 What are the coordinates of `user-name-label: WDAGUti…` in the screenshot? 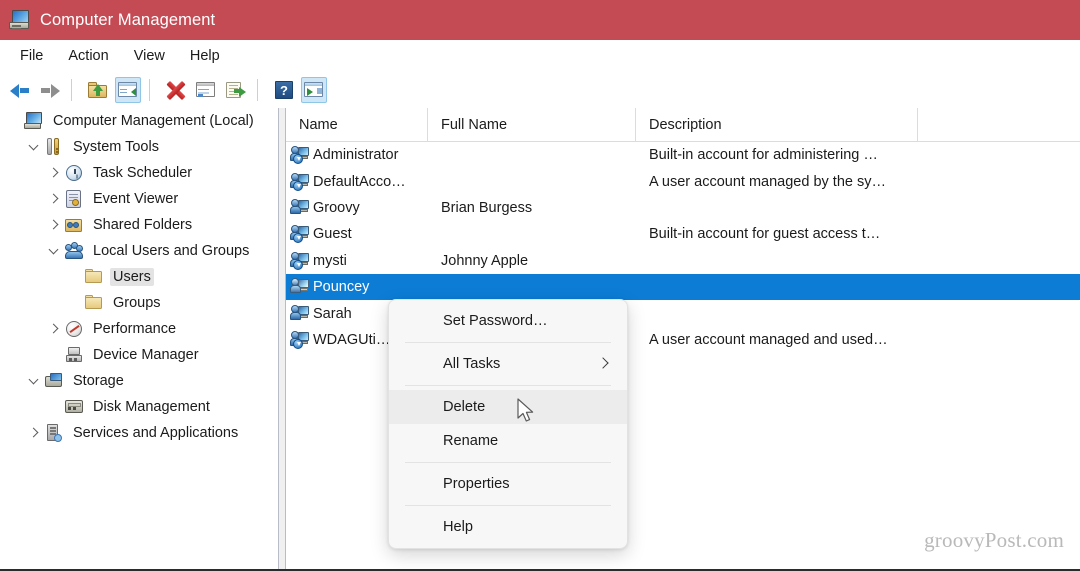 It's located at (352, 339).